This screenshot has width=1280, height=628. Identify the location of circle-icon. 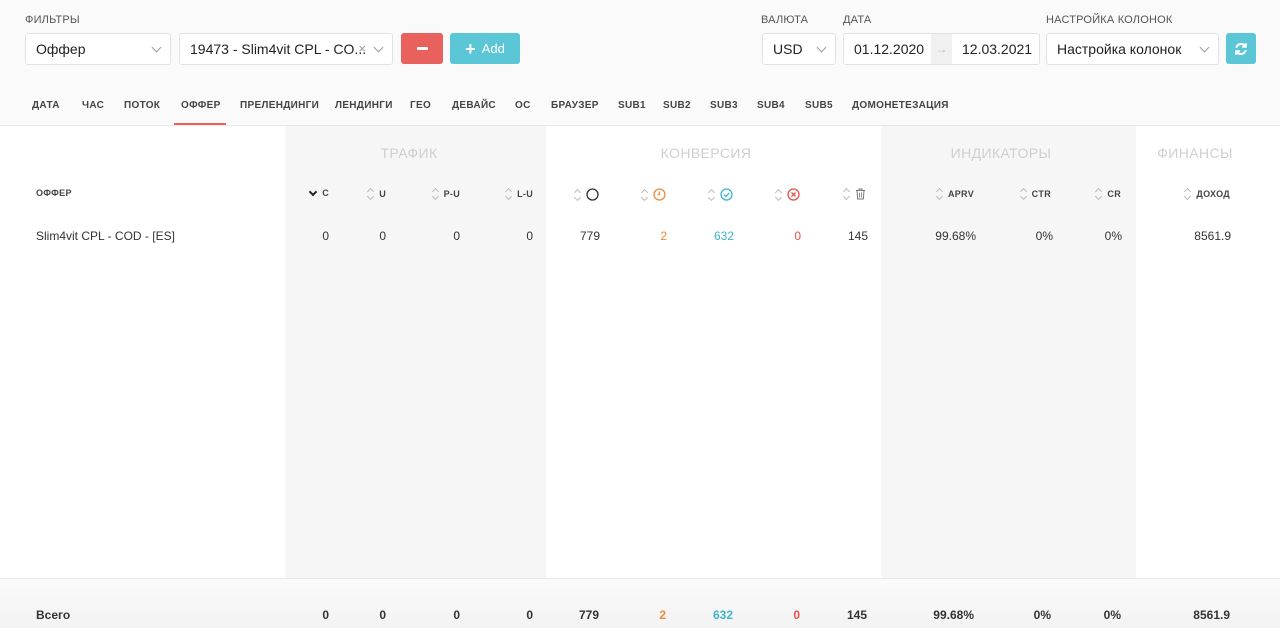
(592, 194).